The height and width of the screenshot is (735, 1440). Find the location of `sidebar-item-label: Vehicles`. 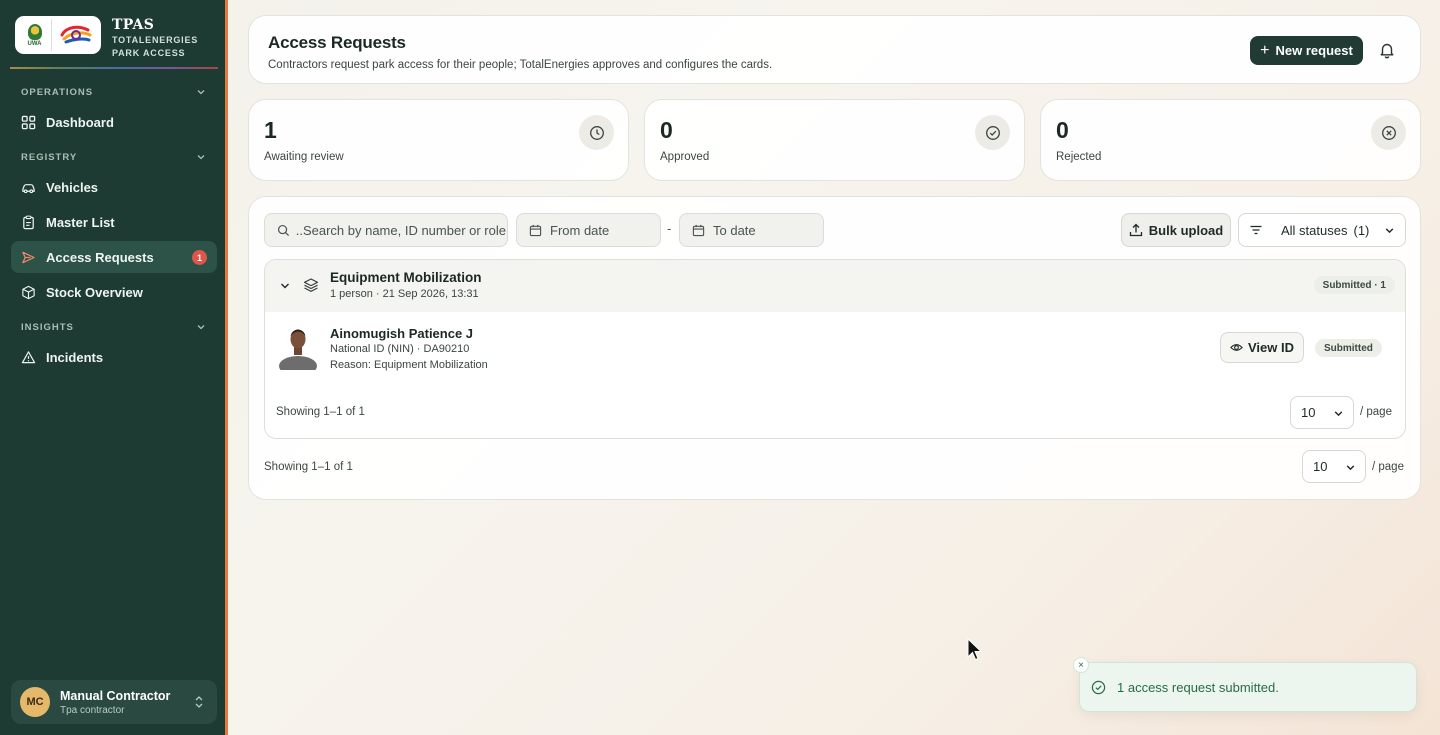

sidebar-item-label: Vehicles is located at coordinates (72, 187).